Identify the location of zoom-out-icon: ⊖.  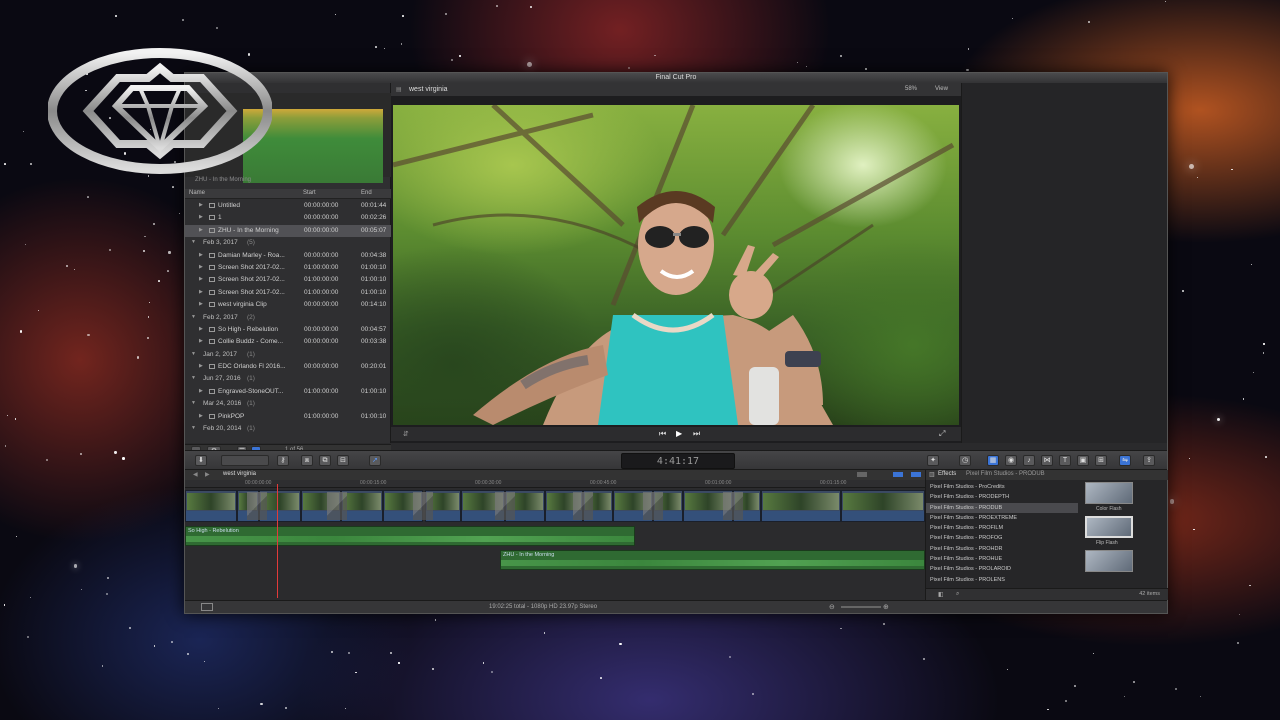
(832, 607).